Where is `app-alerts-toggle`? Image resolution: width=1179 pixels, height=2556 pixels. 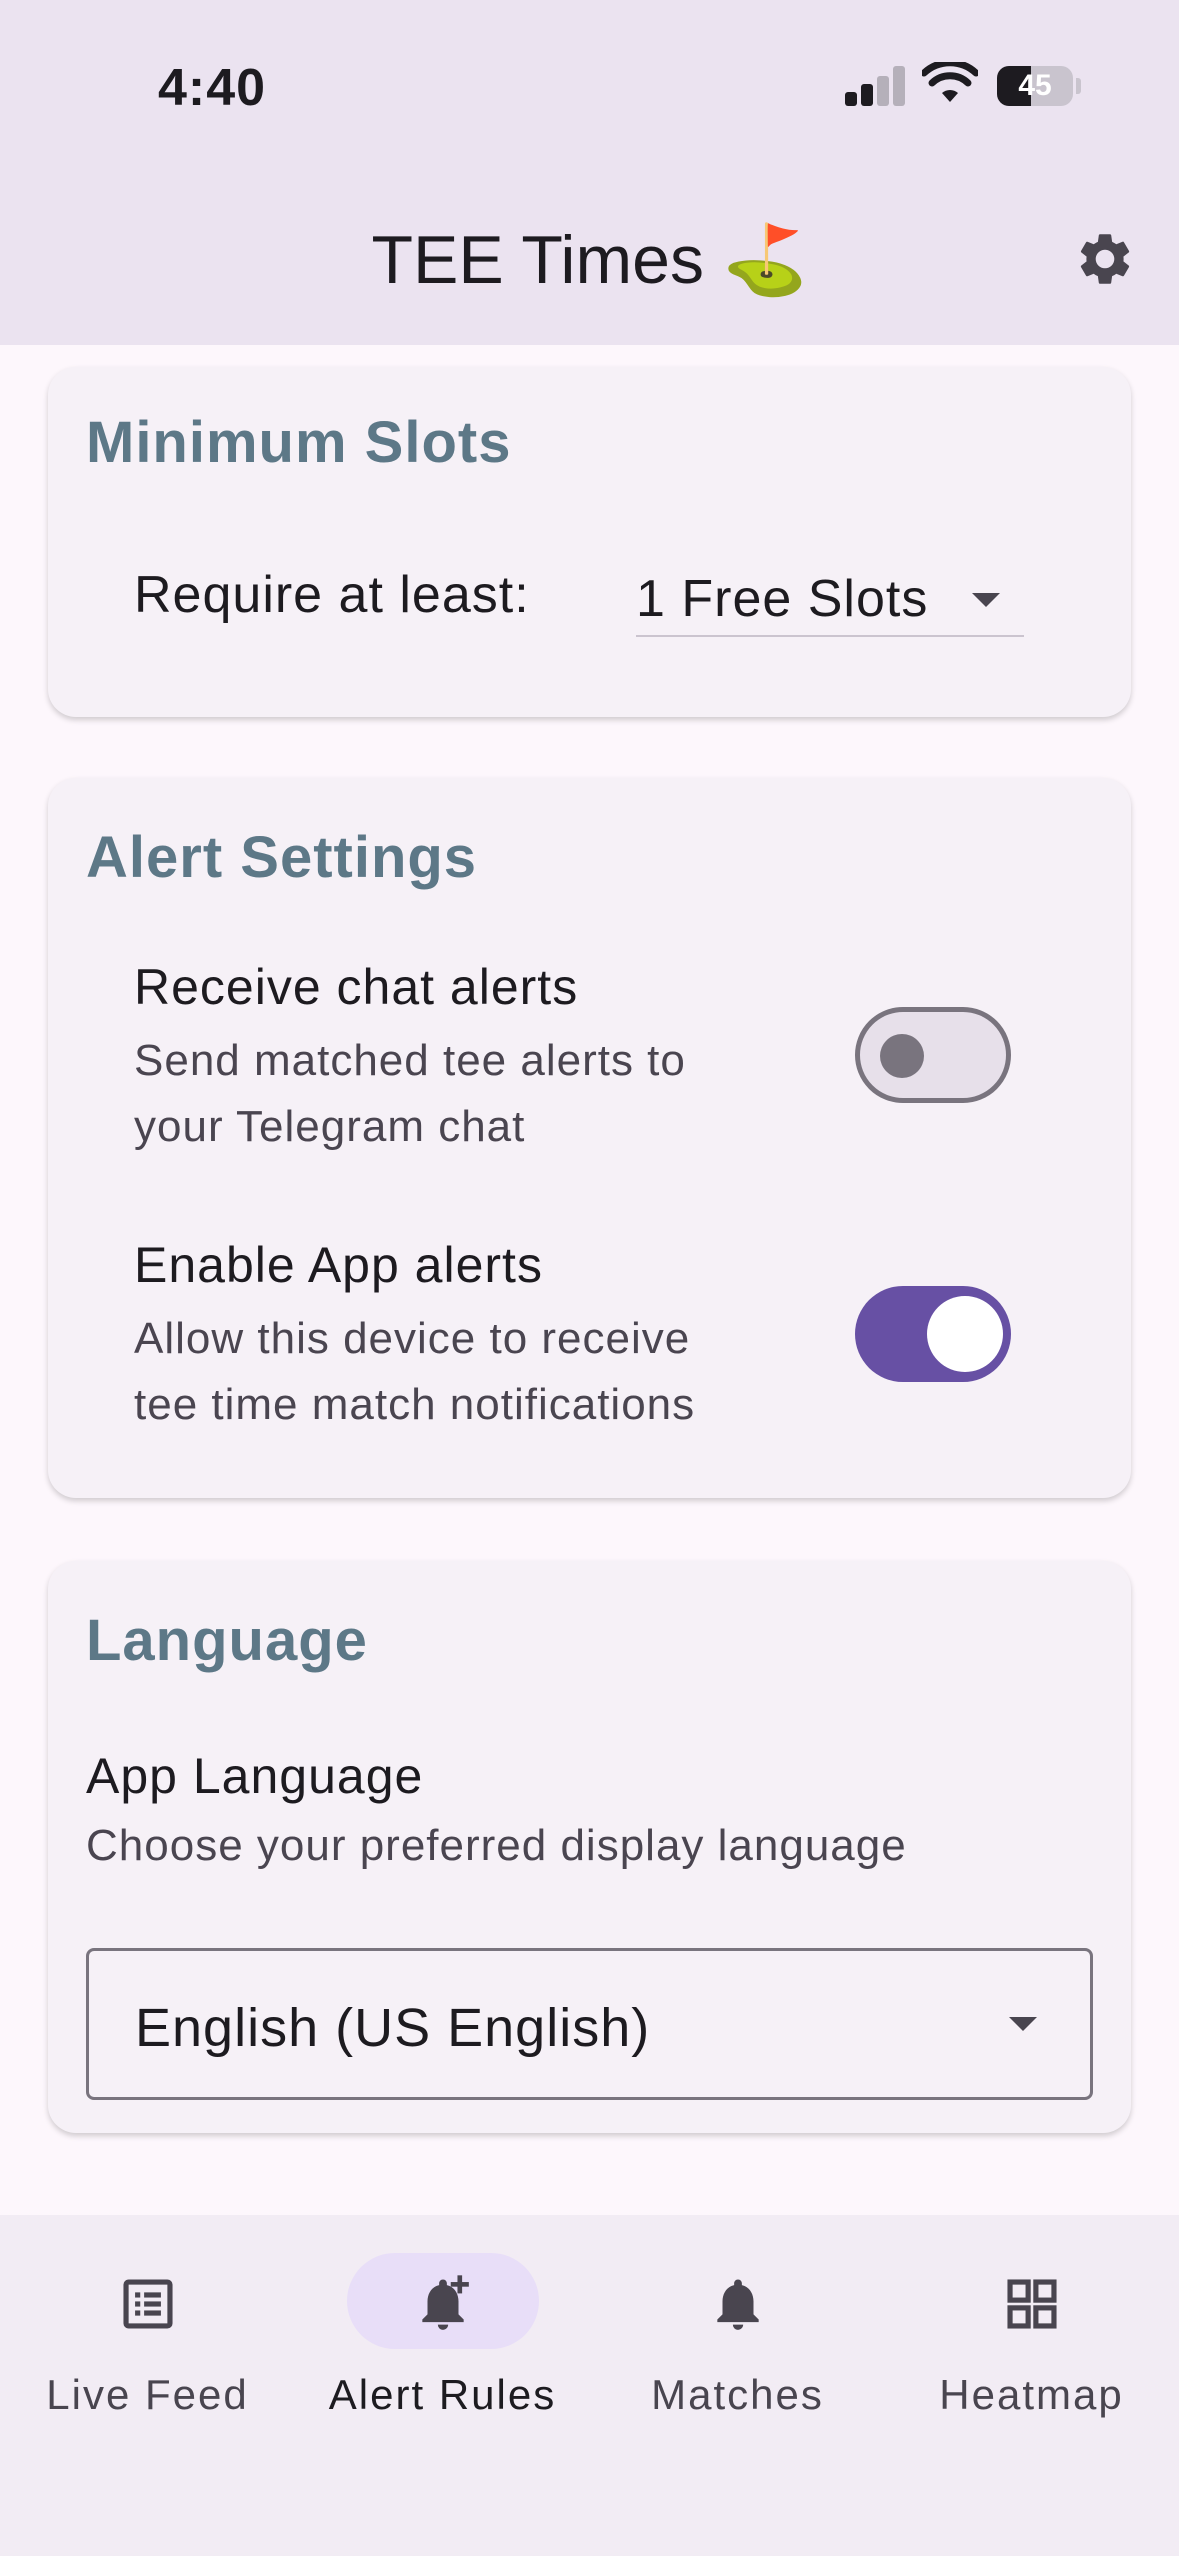 app-alerts-toggle is located at coordinates (933, 1334).